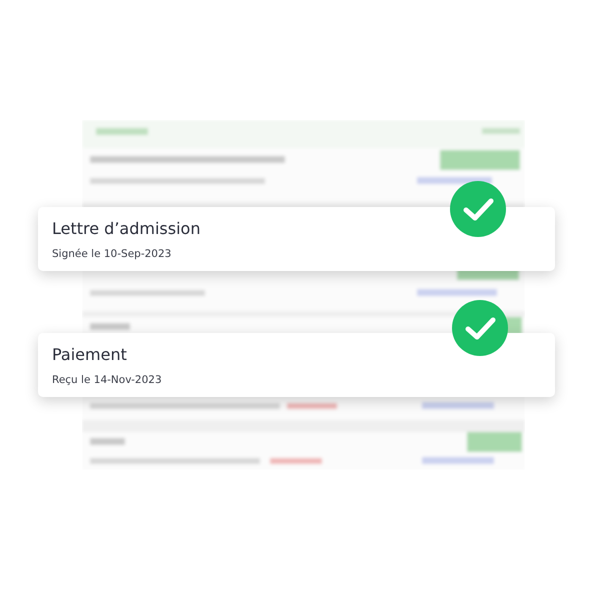 The width and height of the screenshot is (600, 600). Describe the element at coordinates (90, 355) in the screenshot. I see `card-title: Paiement` at that location.